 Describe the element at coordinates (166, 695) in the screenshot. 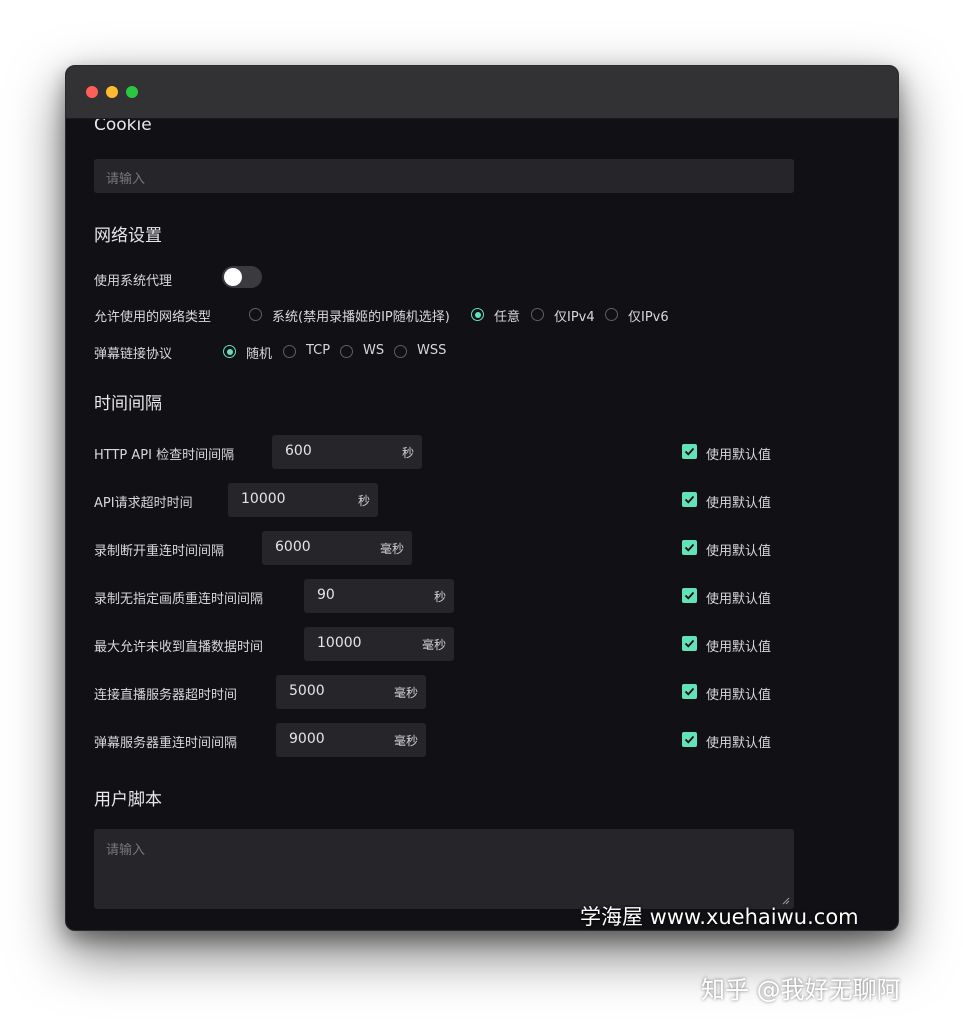

I see `interval-label-live-server-timeout: 连接直播服务器超时时间` at that location.